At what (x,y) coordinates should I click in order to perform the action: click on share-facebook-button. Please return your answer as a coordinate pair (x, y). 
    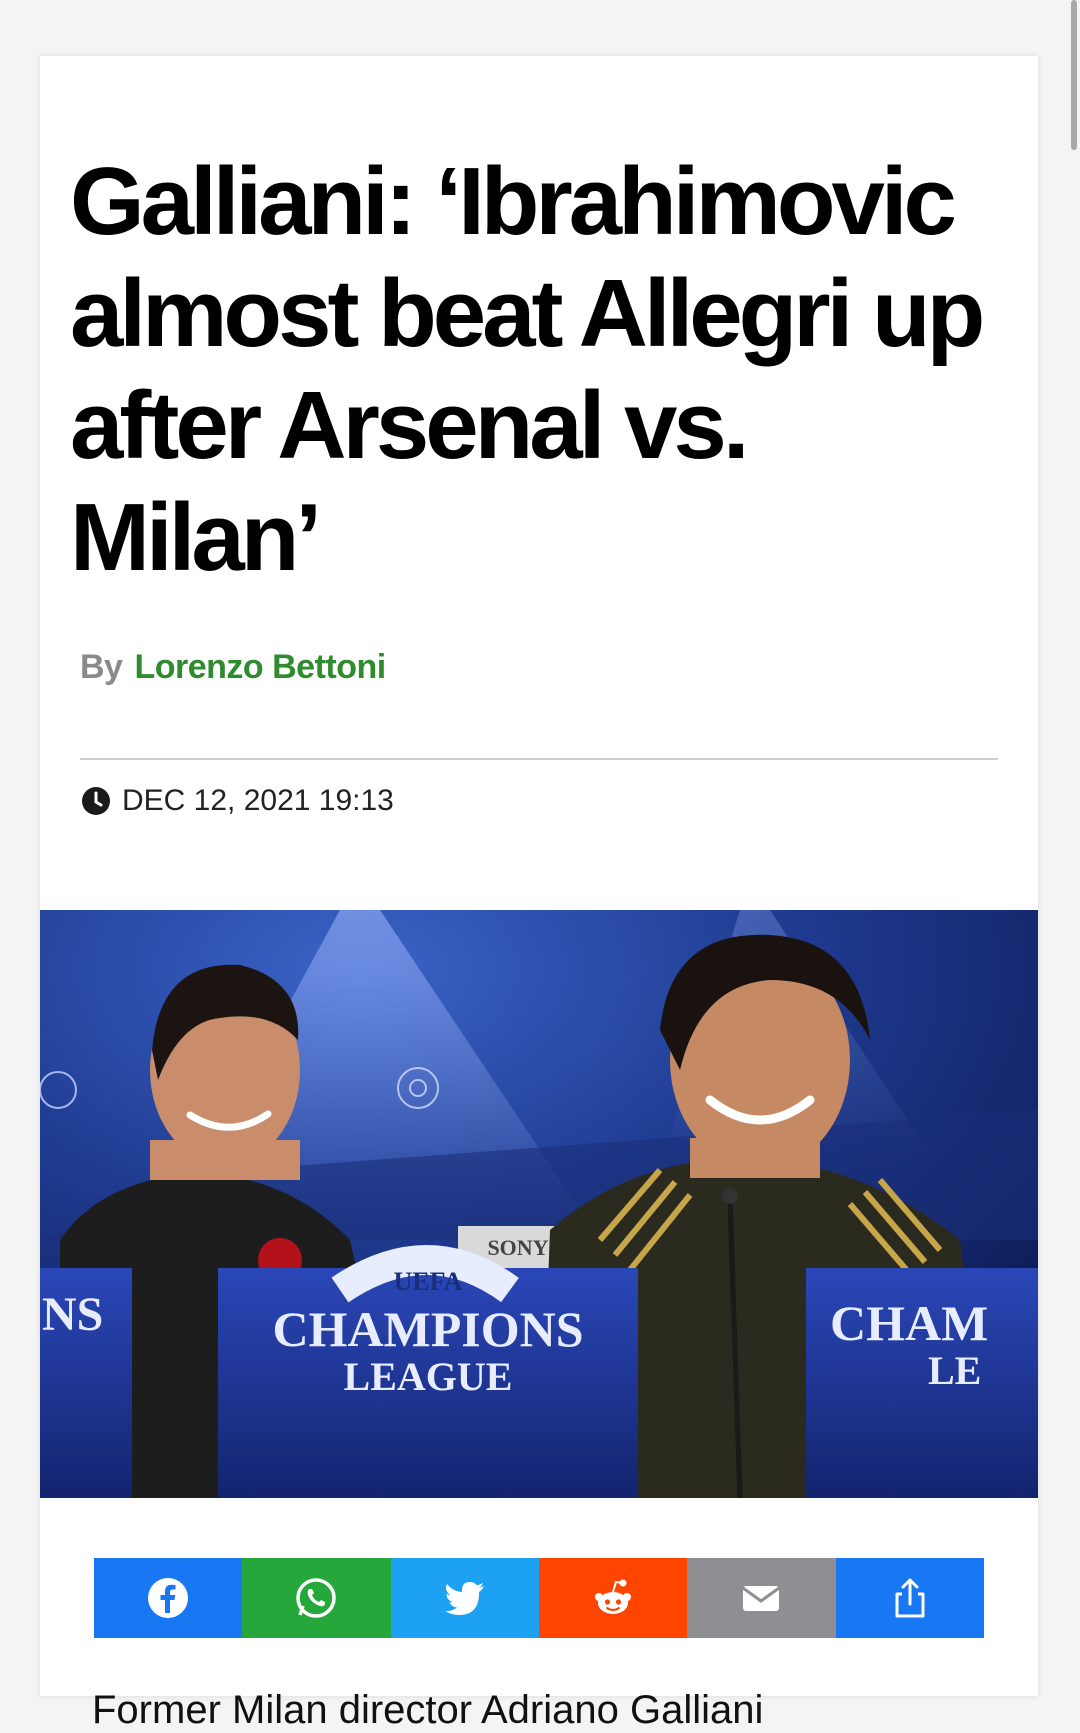
    Looking at the image, I should click on (168, 1598).